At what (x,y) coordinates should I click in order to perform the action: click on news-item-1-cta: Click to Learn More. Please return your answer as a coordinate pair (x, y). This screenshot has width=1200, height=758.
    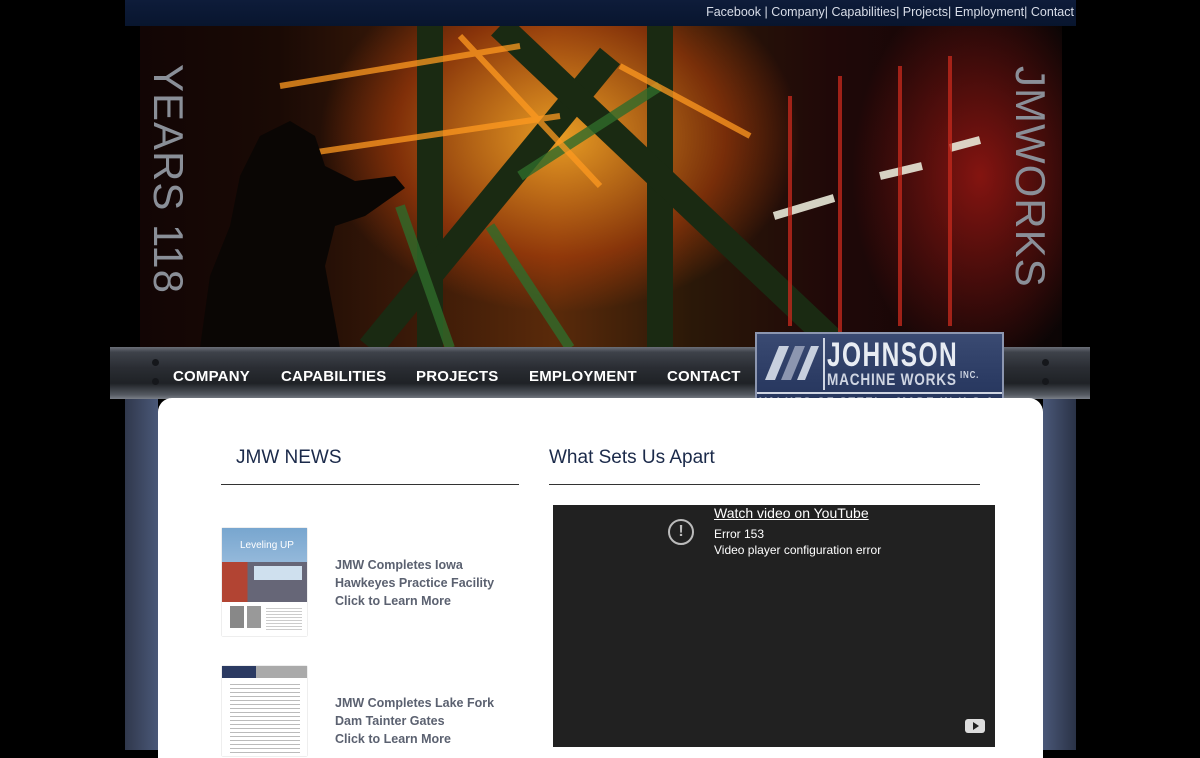
    Looking at the image, I should click on (414, 601).